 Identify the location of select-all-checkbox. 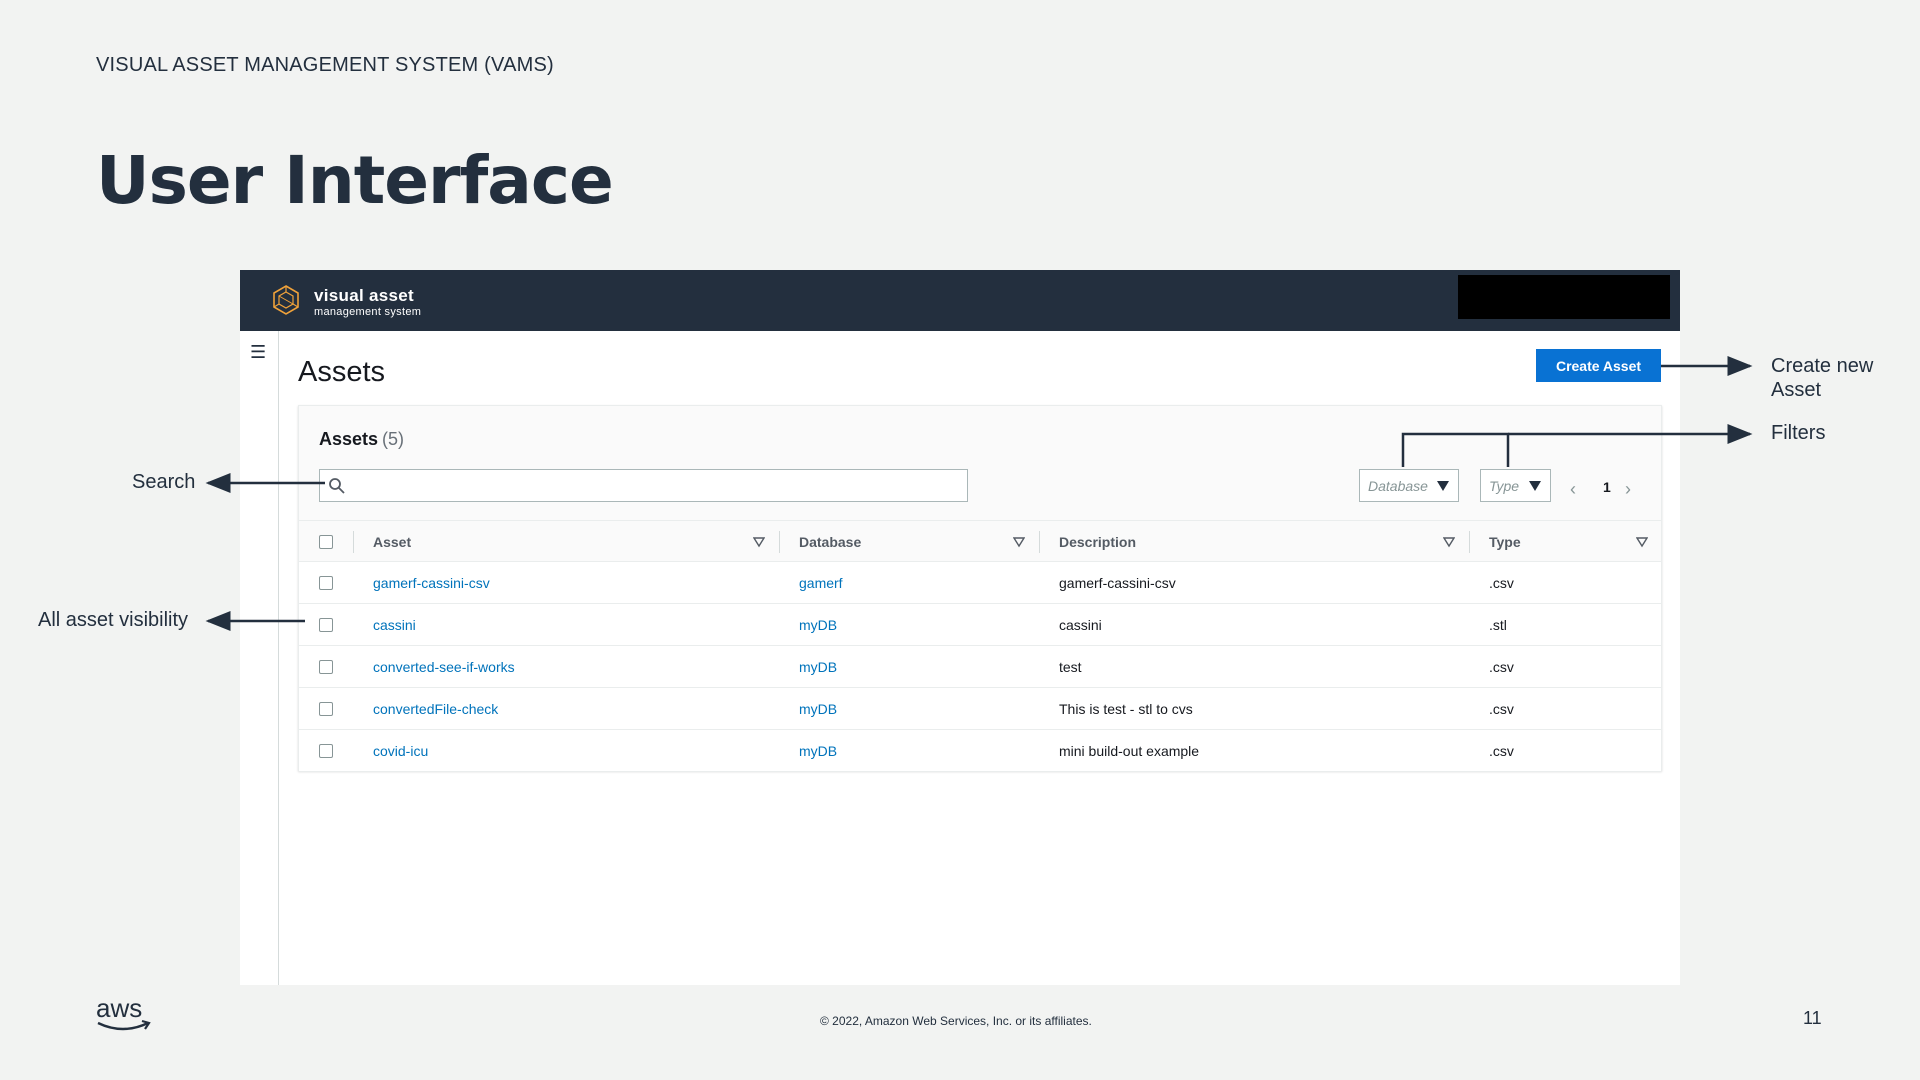
(326, 542).